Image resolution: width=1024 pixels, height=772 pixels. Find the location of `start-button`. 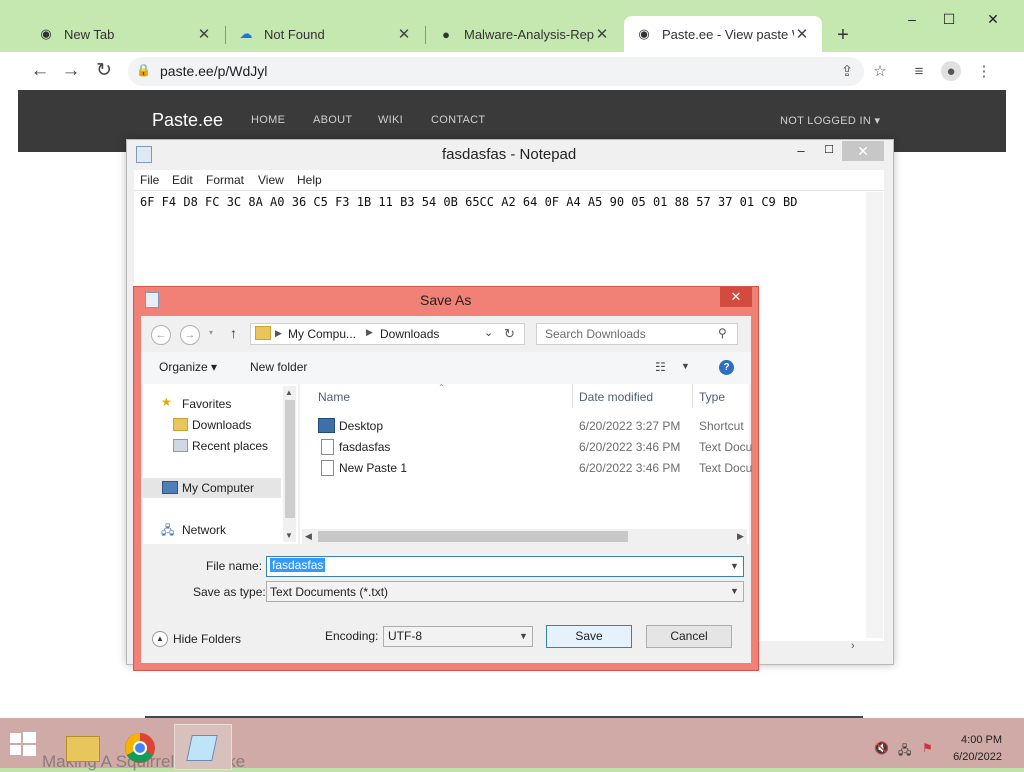

start-button is located at coordinates (23, 744).